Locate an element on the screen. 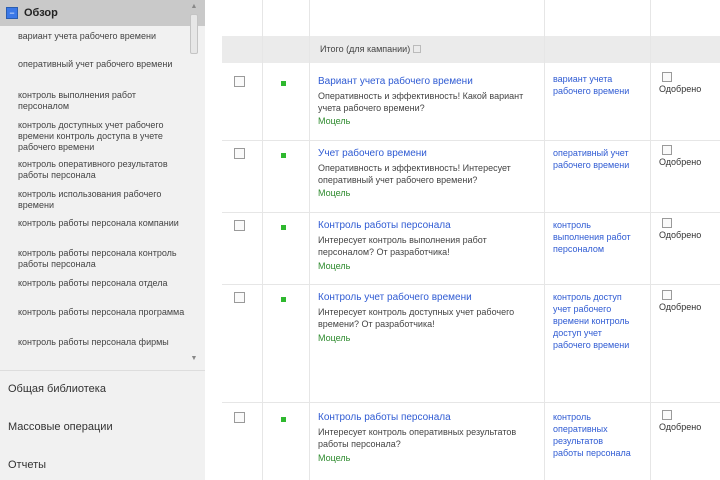 The width and height of the screenshot is (720, 480). keyword-item: контроль работы персонала программа is located at coordinates (102, 312).